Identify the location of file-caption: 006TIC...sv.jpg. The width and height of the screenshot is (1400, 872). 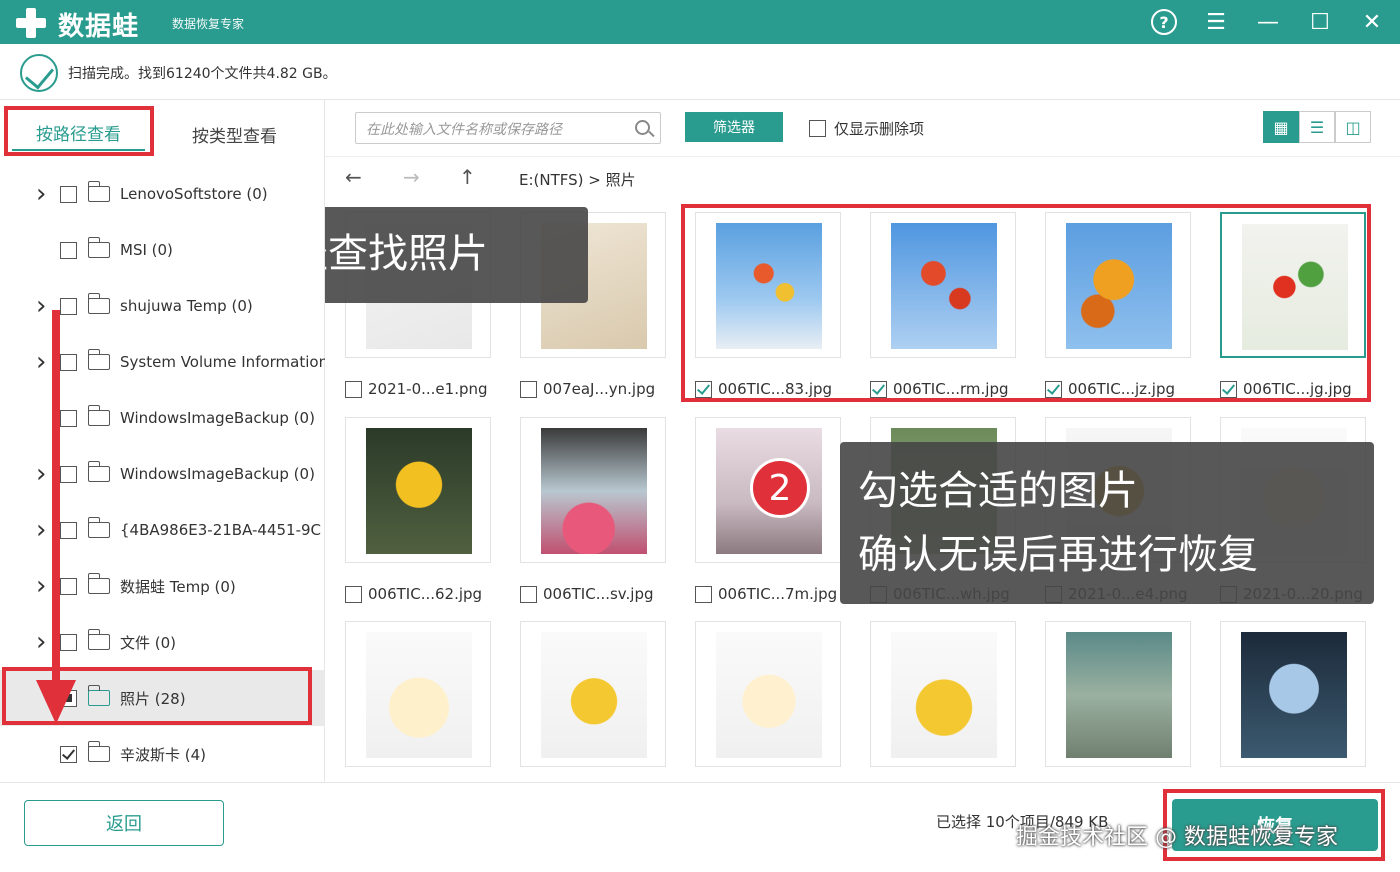
(587, 594).